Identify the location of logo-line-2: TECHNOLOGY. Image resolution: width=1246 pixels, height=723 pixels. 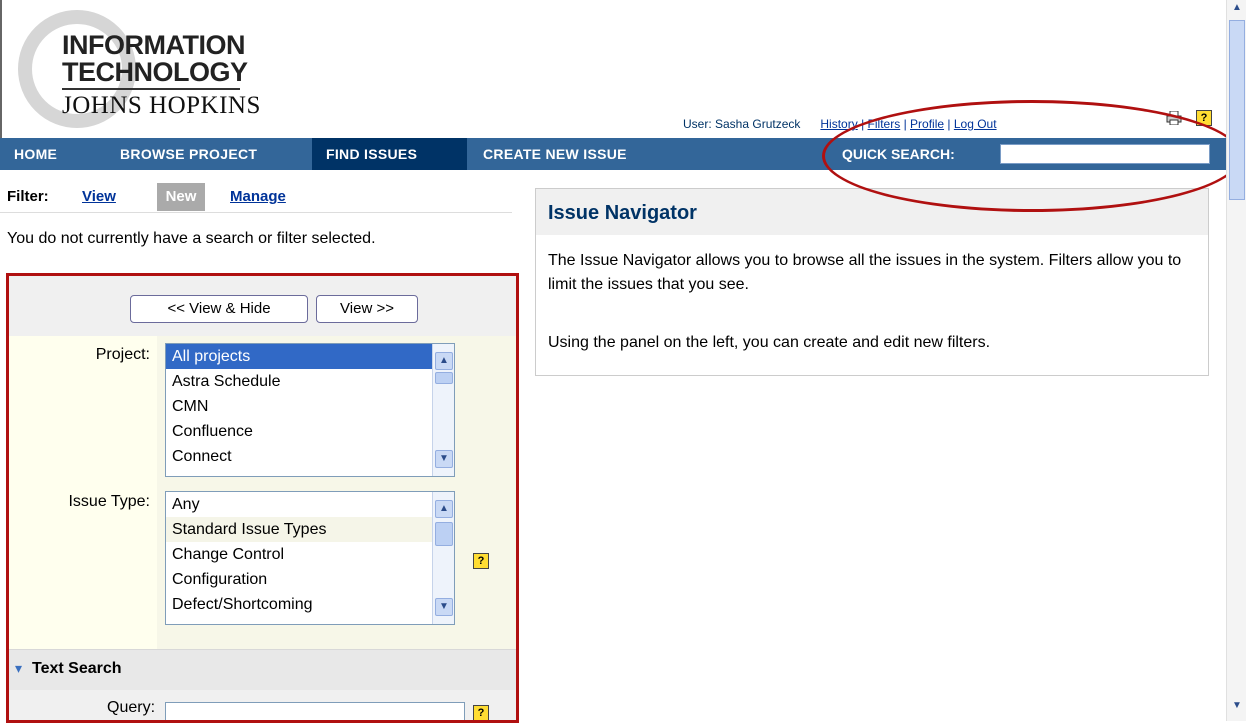
(155, 72).